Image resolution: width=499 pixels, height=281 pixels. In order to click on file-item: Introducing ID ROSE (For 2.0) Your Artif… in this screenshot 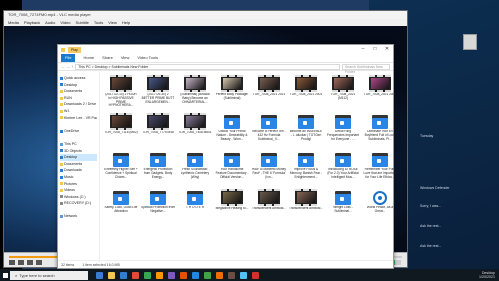, I will do `click(343, 169)`.